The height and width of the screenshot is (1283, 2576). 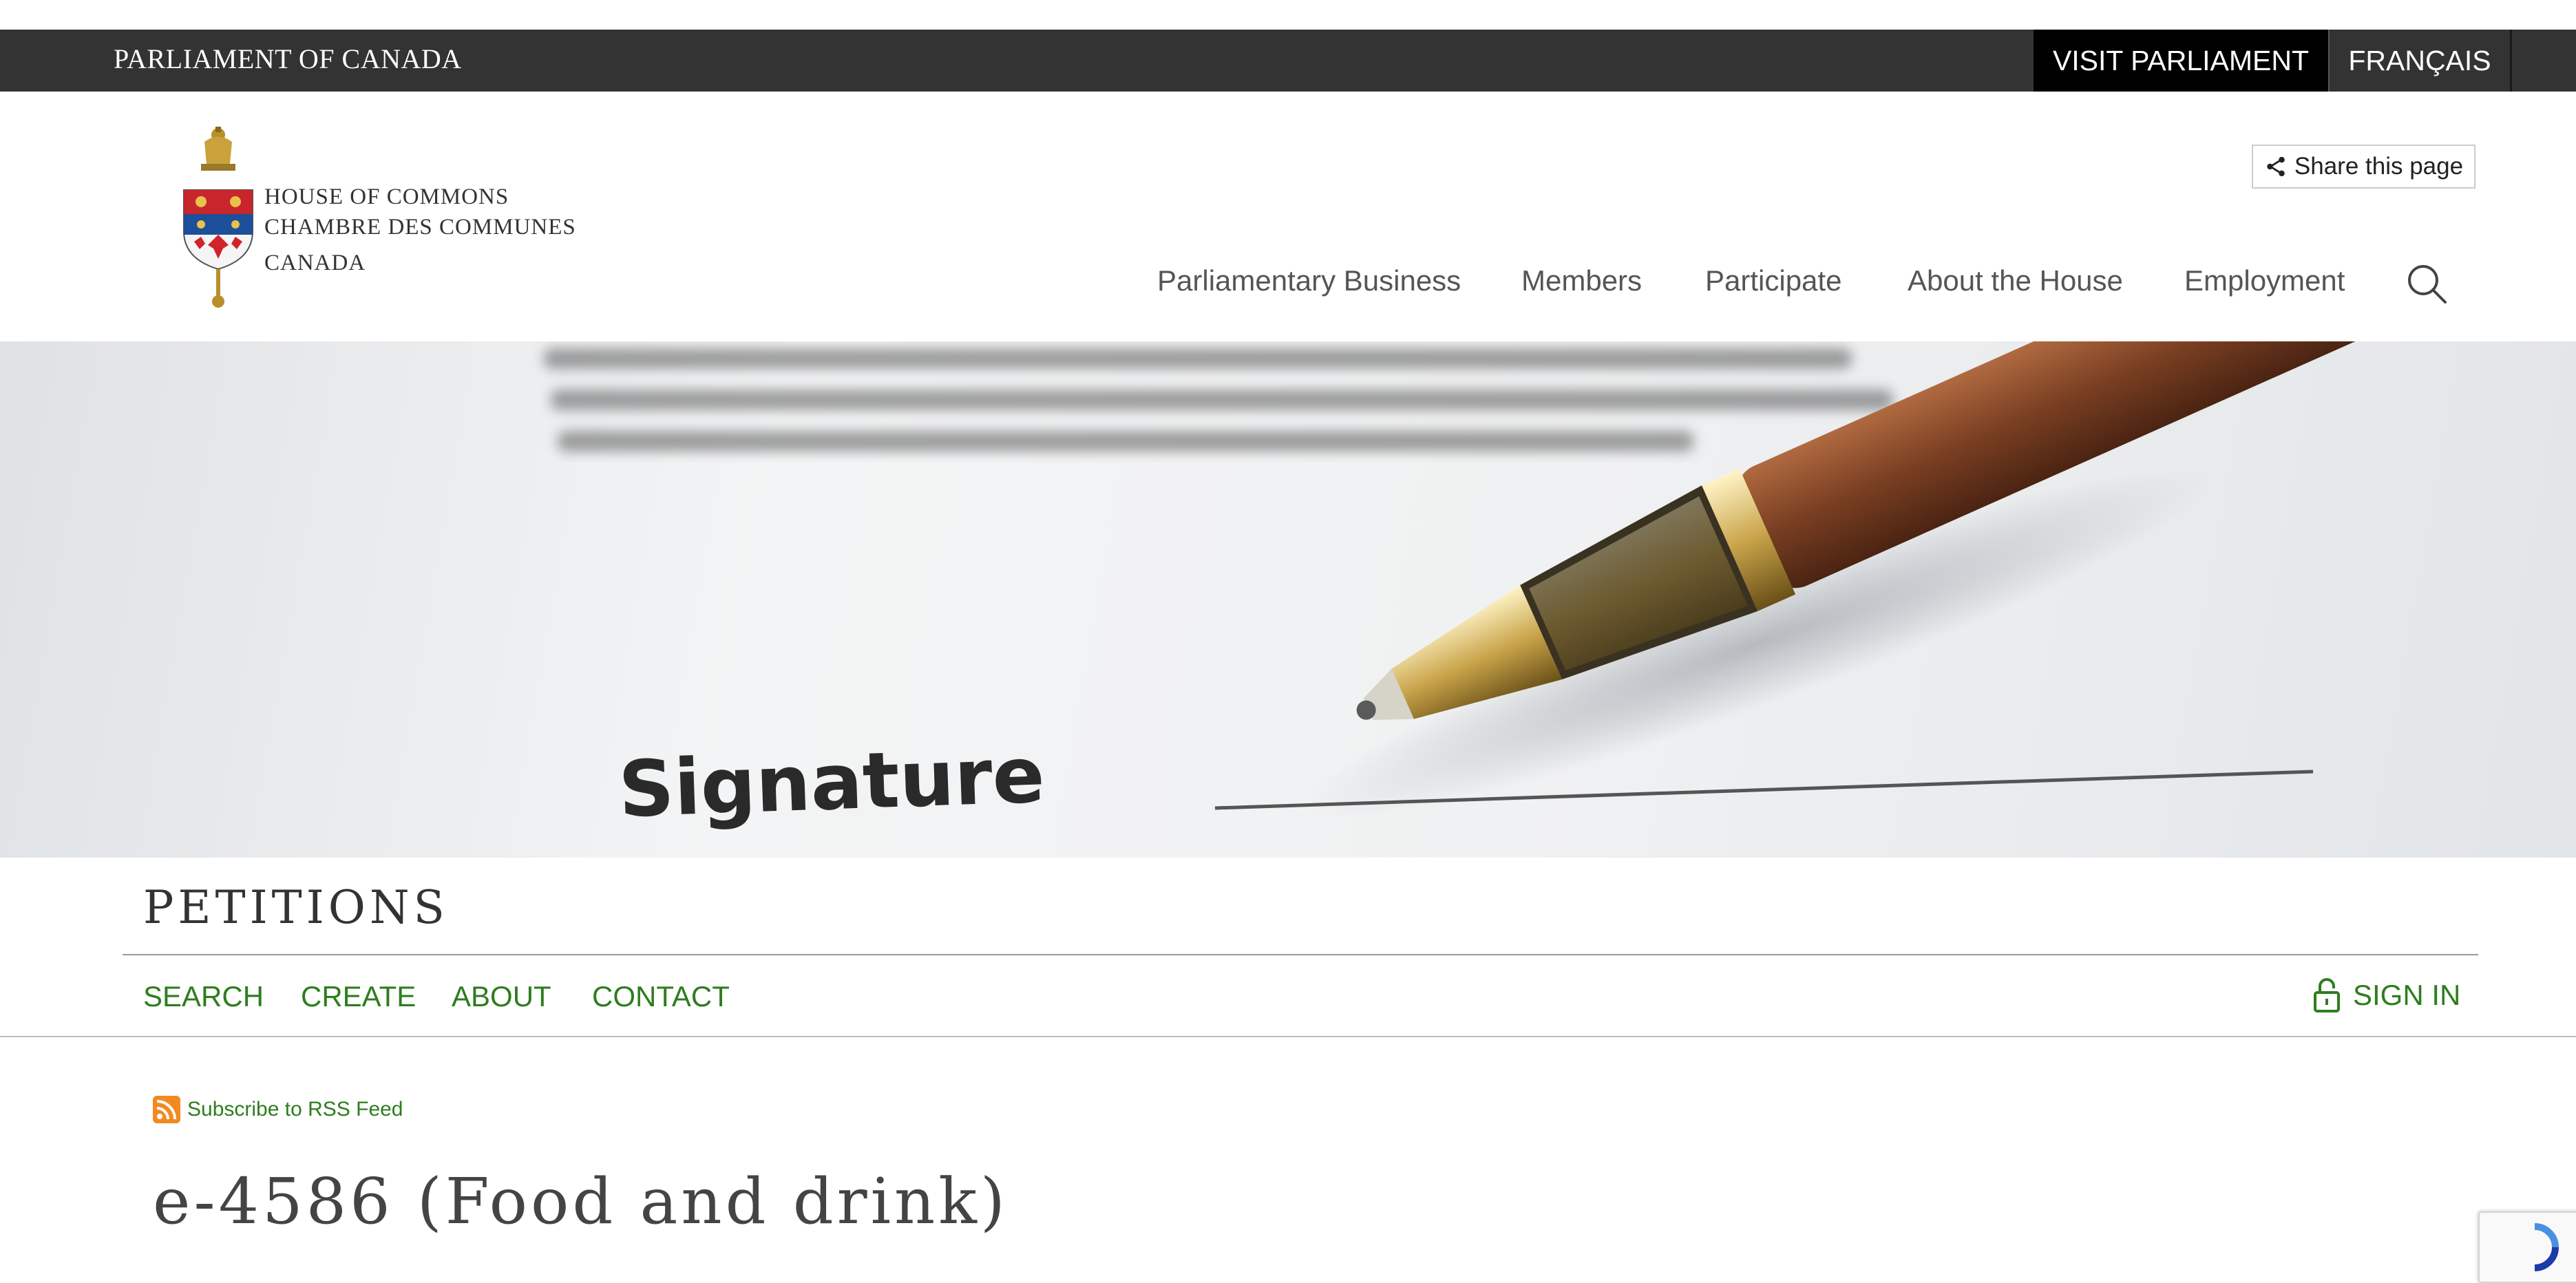 What do you see at coordinates (832, 782) in the screenshot?
I see `signature-printed-label: Signature` at bounding box center [832, 782].